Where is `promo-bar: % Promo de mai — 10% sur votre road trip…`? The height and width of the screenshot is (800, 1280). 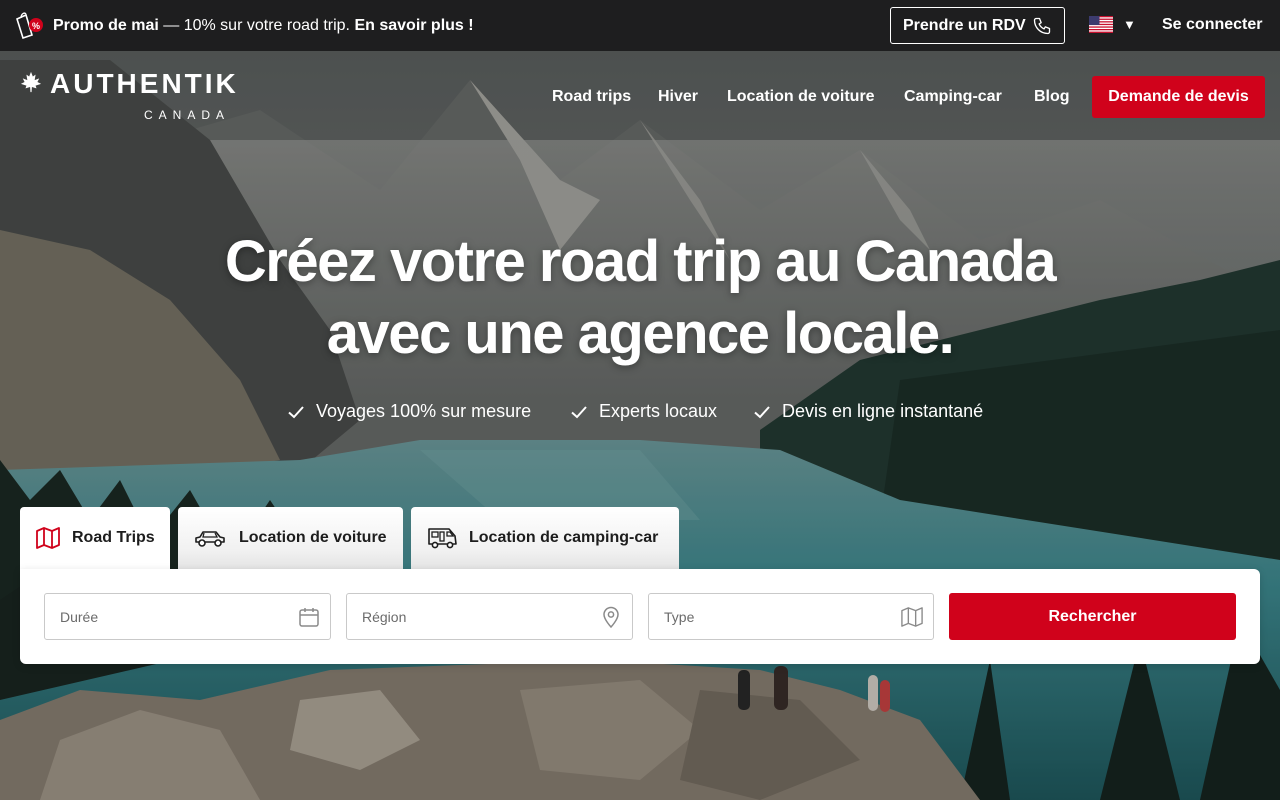
promo-bar: % Promo de mai — 10% sur votre road trip… is located at coordinates (640, 25).